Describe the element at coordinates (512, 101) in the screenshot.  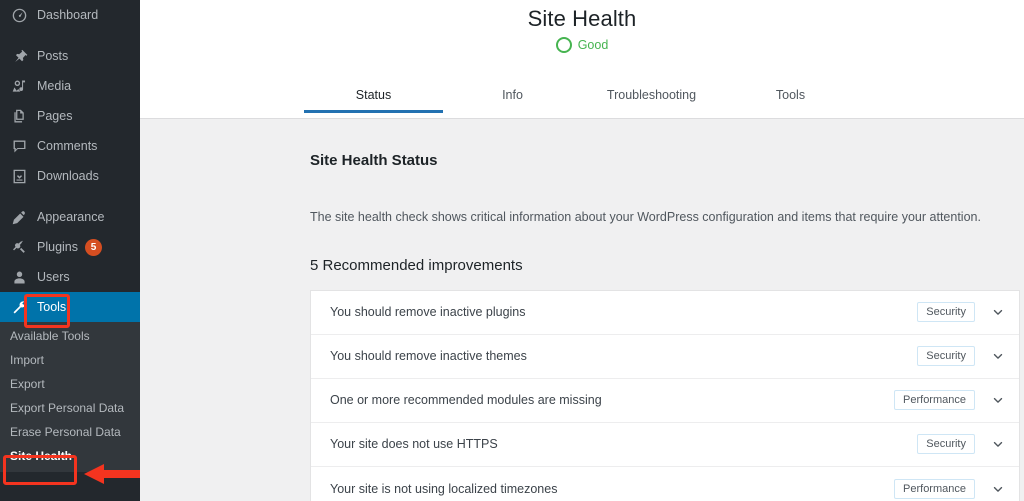
I see `tab-info: Info` at that location.